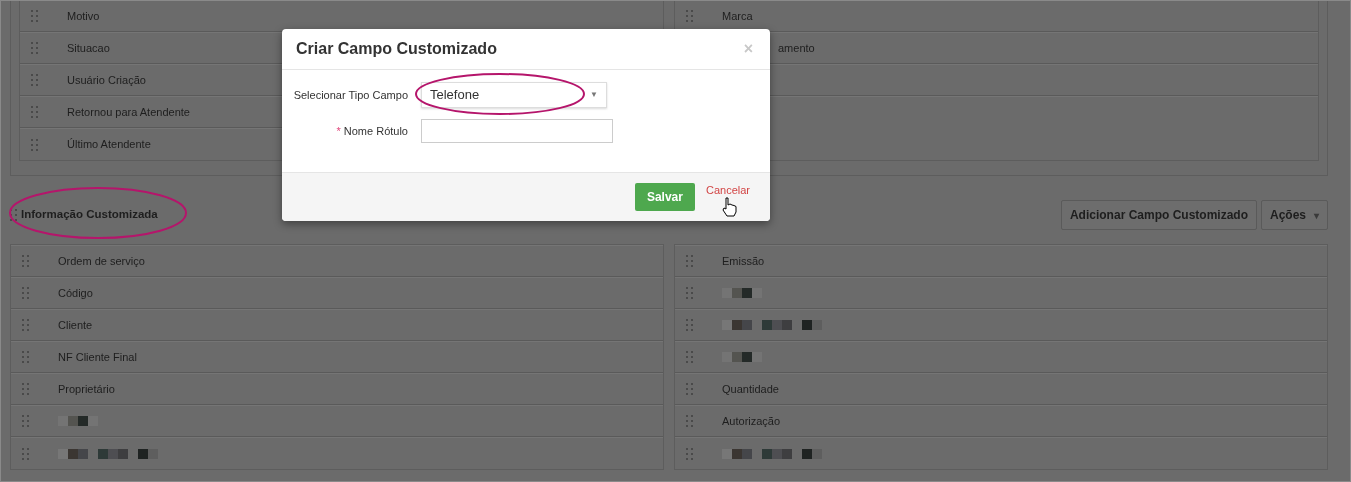  What do you see at coordinates (729, 207) in the screenshot?
I see `pointer-cursor-icon` at bounding box center [729, 207].